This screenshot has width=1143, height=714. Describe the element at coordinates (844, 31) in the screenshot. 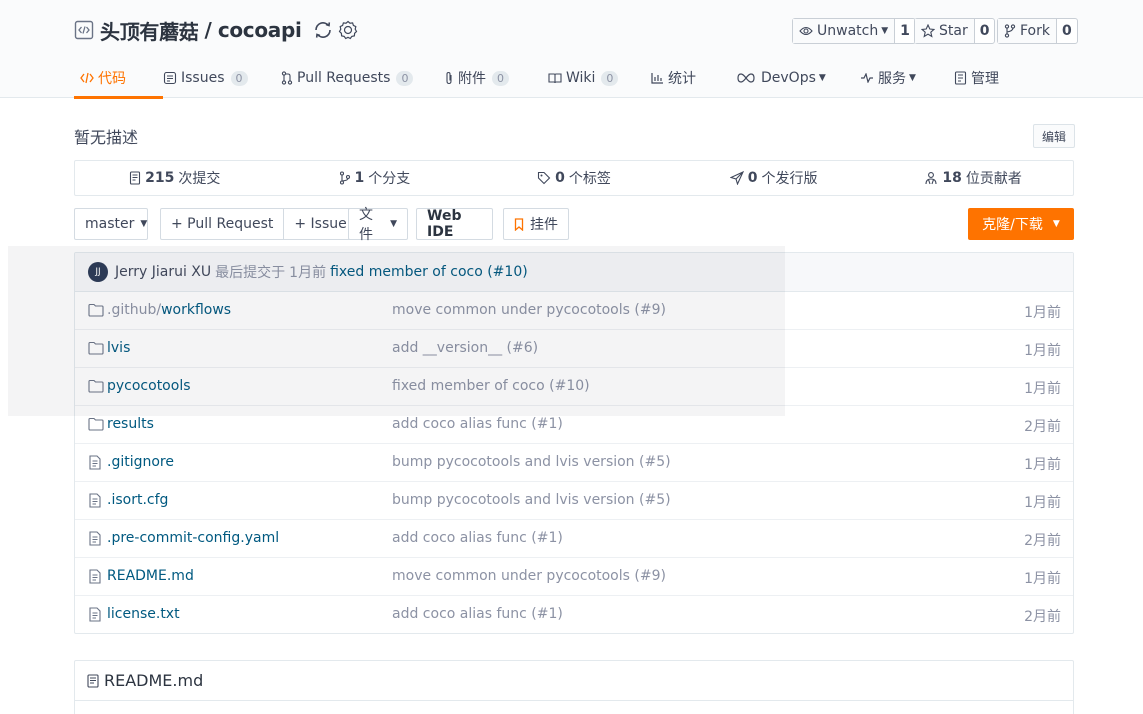

I see `watch-button: Unwatch ▼` at that location.